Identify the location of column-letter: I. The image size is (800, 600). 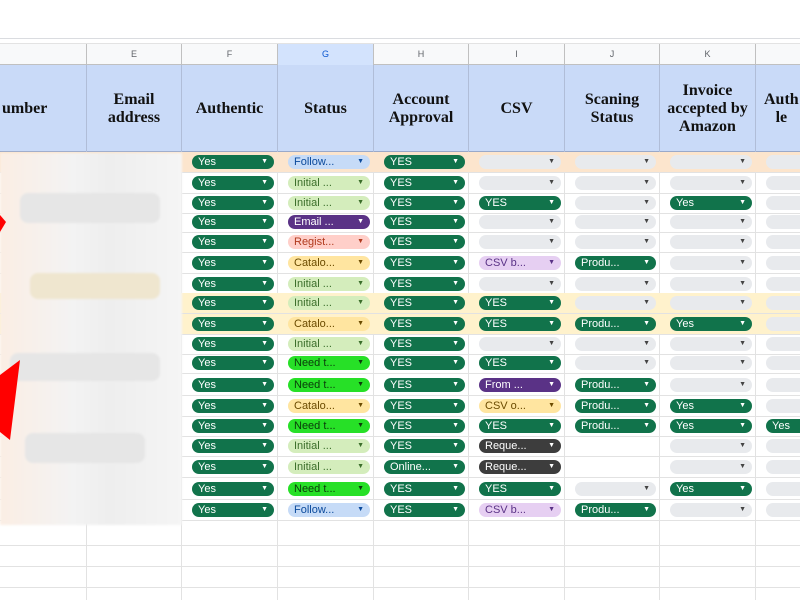
(517, 54).